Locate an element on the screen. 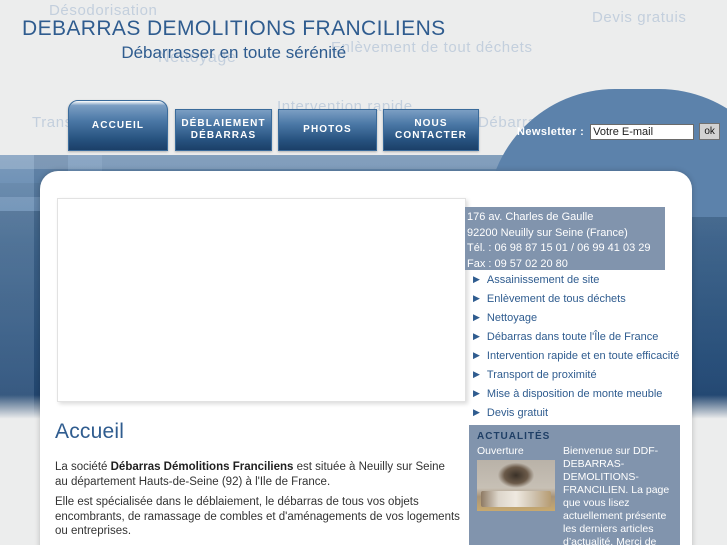 The width and height of the screenshot is (727, 545). service-label: Mise à disposition de monte meuble is located at coordinates (574, 393).